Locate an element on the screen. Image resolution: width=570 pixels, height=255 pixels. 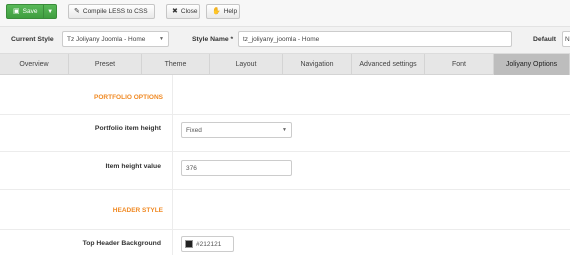
top-header-bg-color-picker: #212121 is located at coordinates (207, 244).